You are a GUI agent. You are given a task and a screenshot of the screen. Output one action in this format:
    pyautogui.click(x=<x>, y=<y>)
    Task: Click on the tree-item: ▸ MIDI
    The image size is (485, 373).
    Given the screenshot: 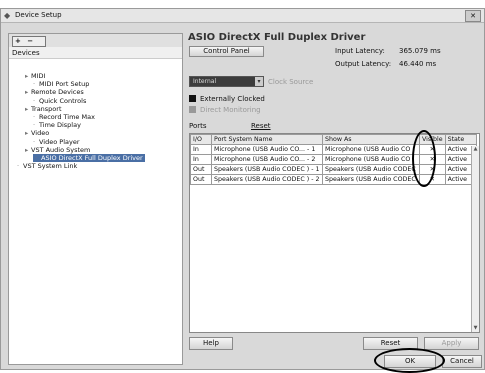 What is the action you would take?
    pyautogui.click(x=35, y=76)
    